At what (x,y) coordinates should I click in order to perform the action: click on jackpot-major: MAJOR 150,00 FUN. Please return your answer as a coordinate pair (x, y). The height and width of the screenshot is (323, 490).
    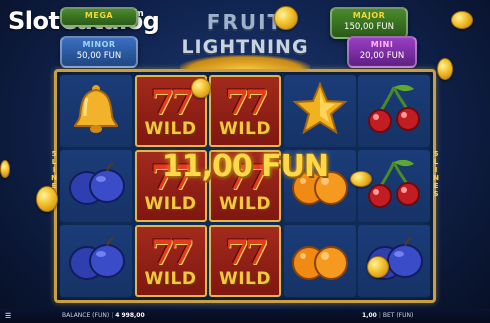
    Looking at the image, I should click on (369, 23).